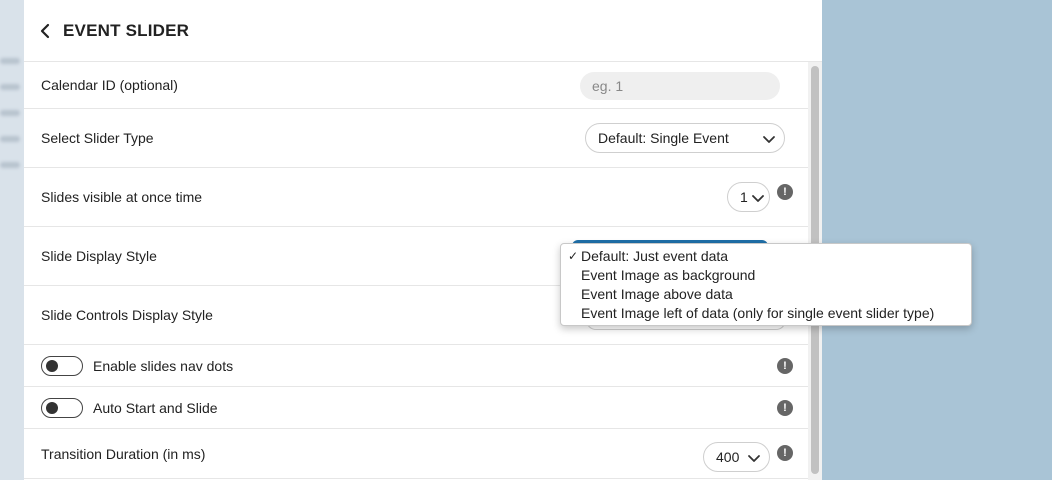  I want to click on auto-start-toggle, so click(62, 407).